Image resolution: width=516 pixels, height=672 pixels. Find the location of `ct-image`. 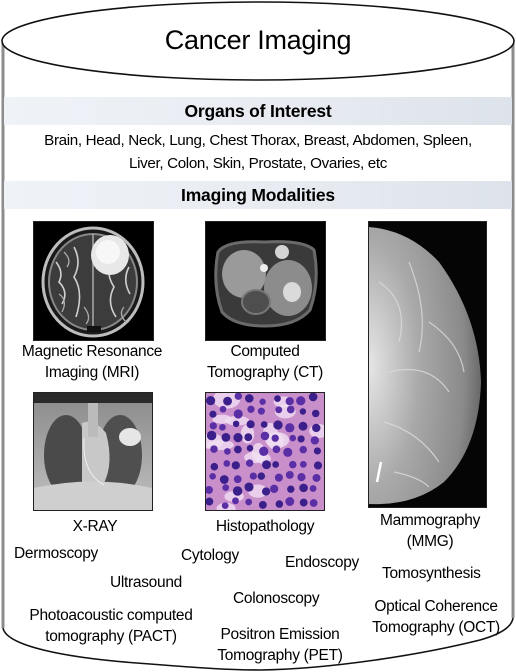

ct-image is located at coordinates (265, 281).